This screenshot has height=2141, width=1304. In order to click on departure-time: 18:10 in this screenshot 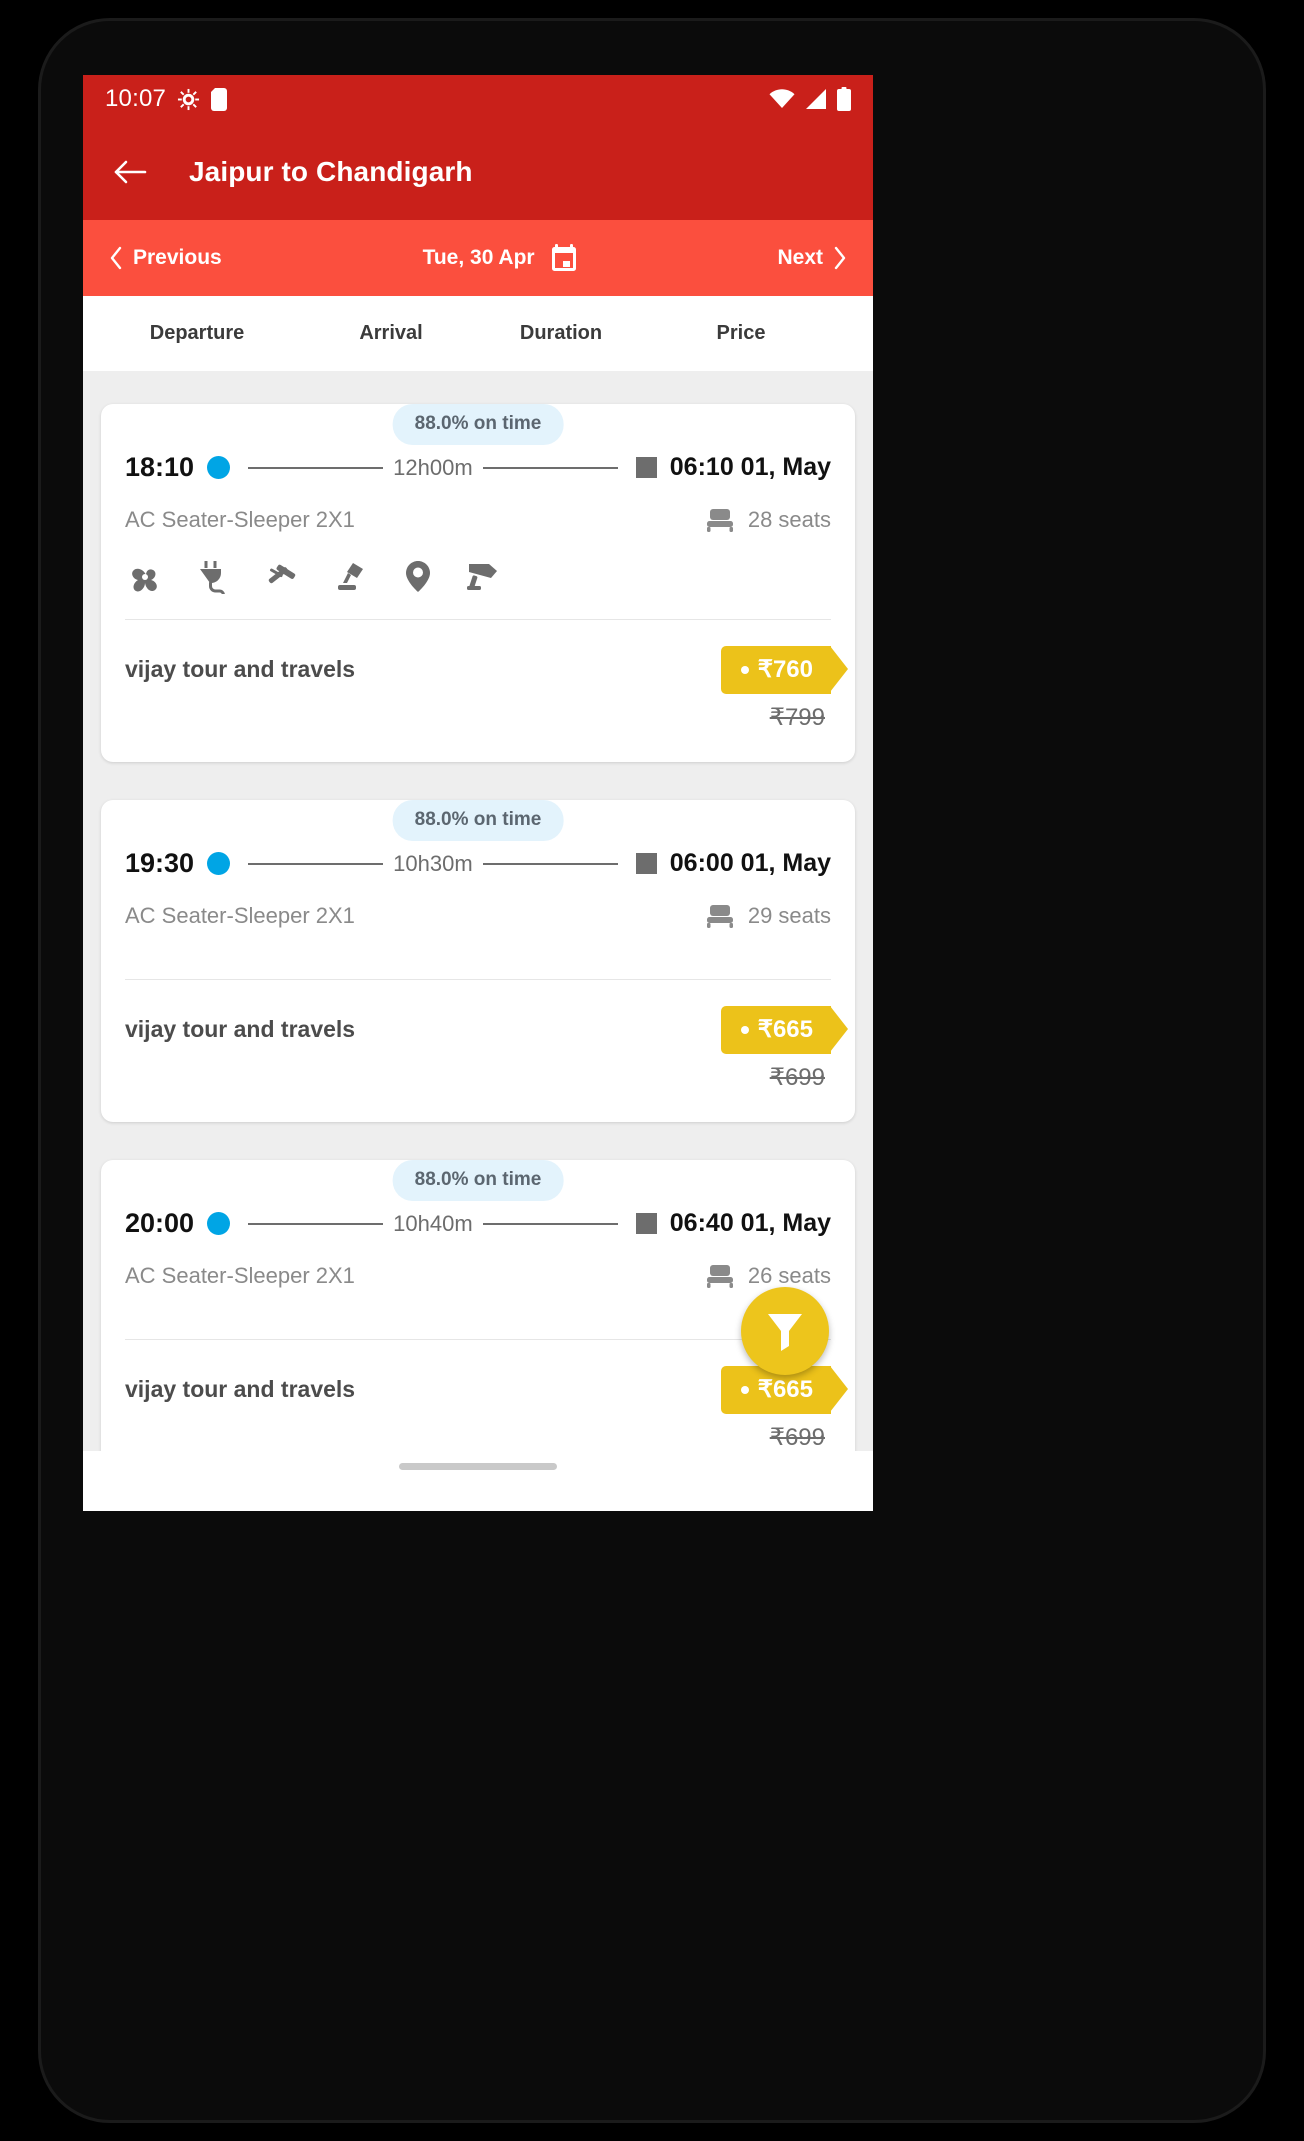, I will do `click(160, 467)`.